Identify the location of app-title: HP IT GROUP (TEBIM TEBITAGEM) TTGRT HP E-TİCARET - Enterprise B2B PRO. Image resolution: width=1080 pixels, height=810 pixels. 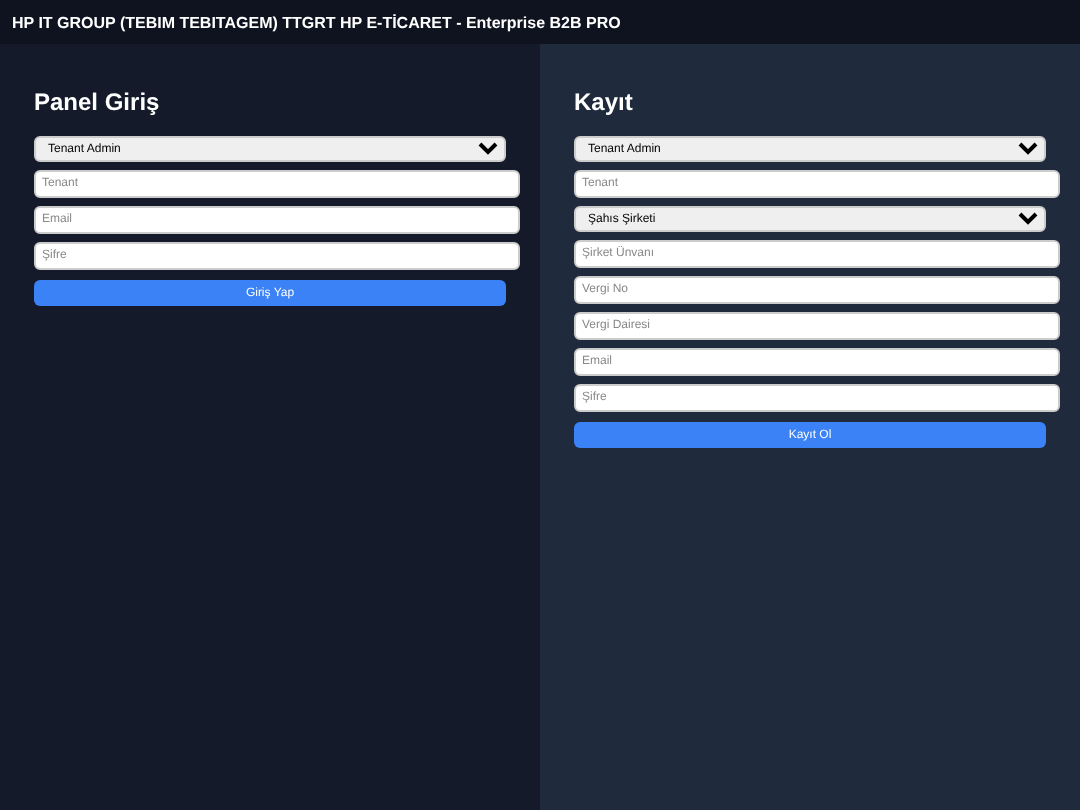
(316, 22).